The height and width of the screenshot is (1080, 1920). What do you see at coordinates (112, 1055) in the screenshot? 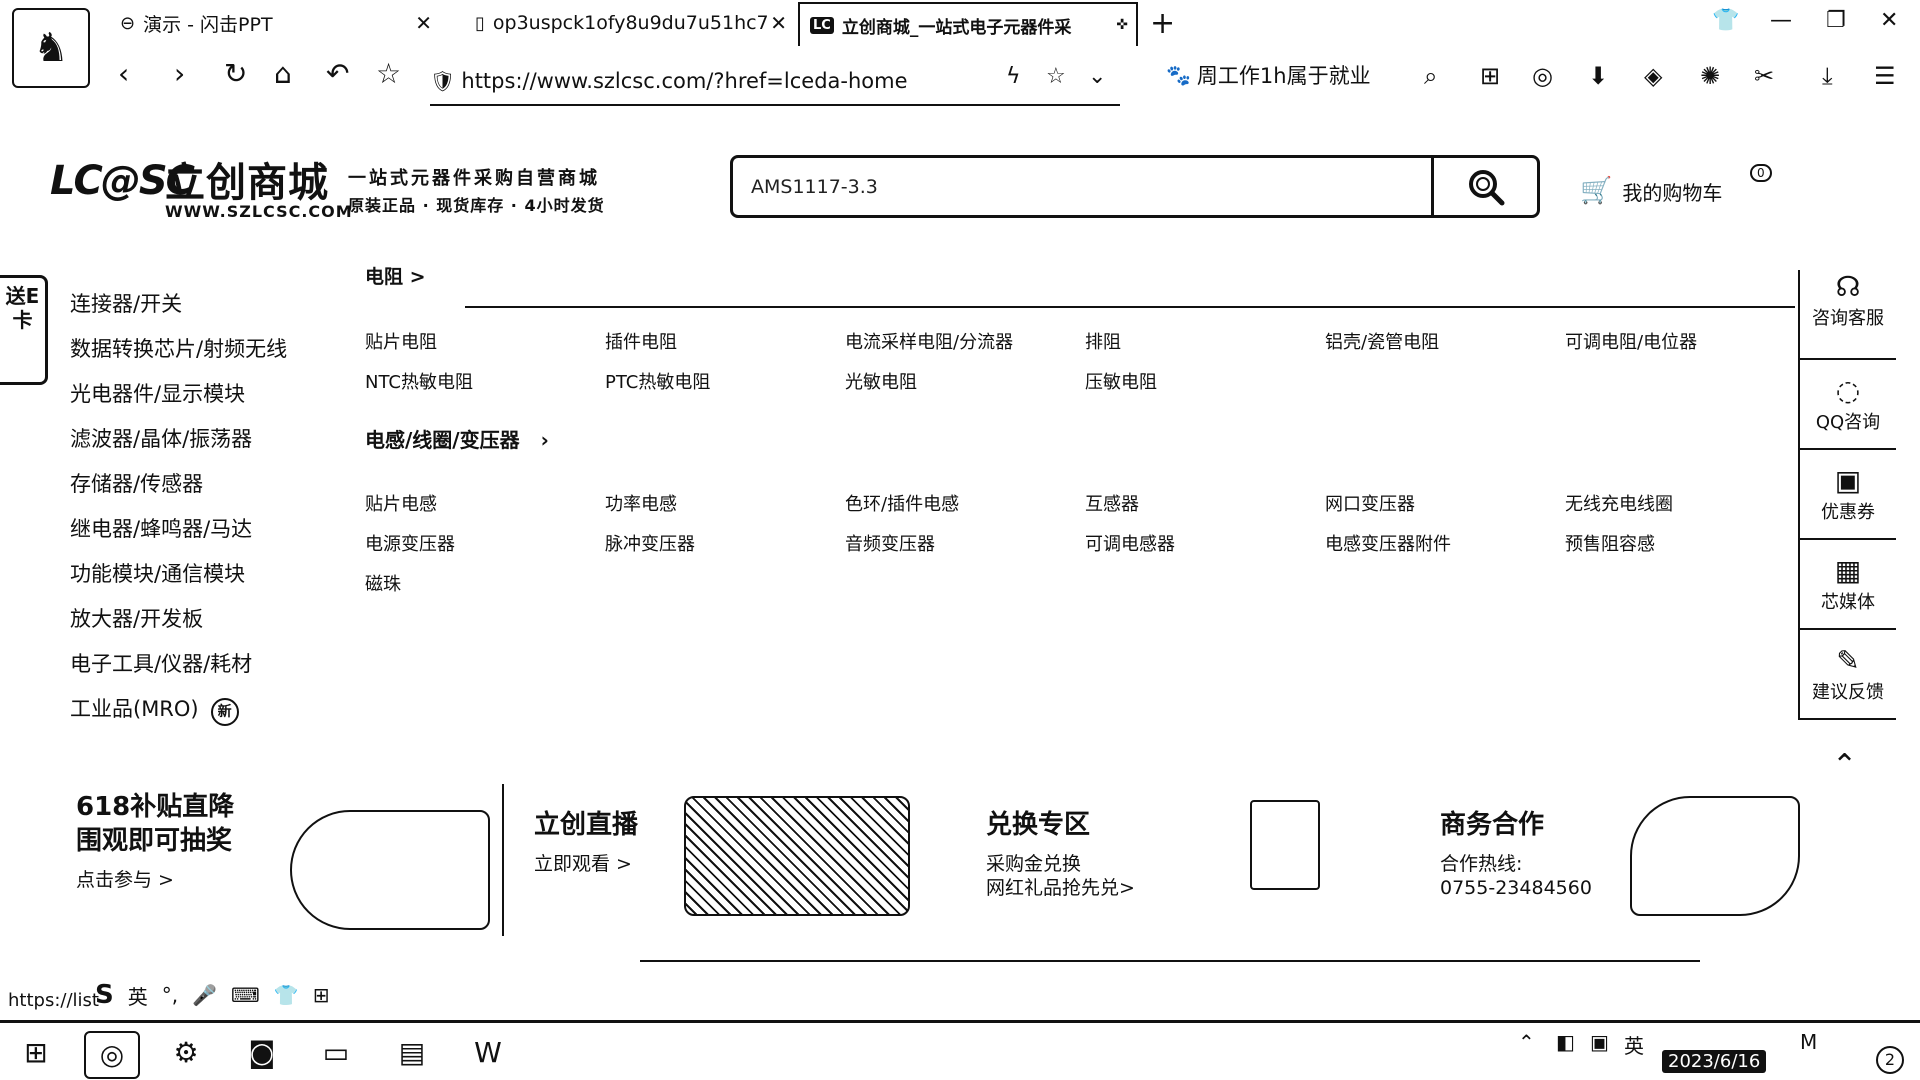
I see `browser-taskbar-icon: ◎` at bounding box center [112, 1055].